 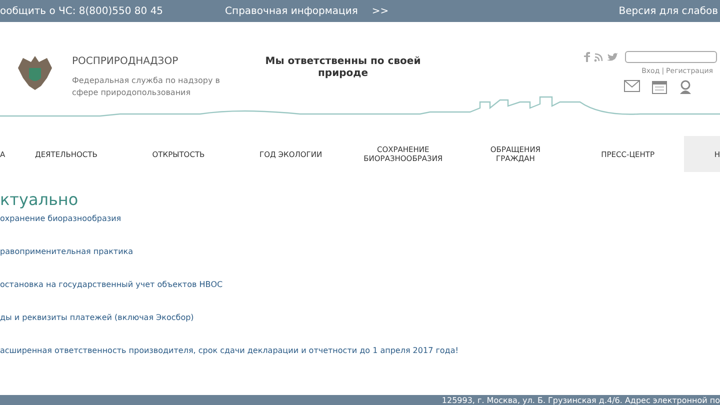 What do you see at coordinates (587, 57) in the screenshot?
I see `facebook-icon` at bounding box center [587, 57].